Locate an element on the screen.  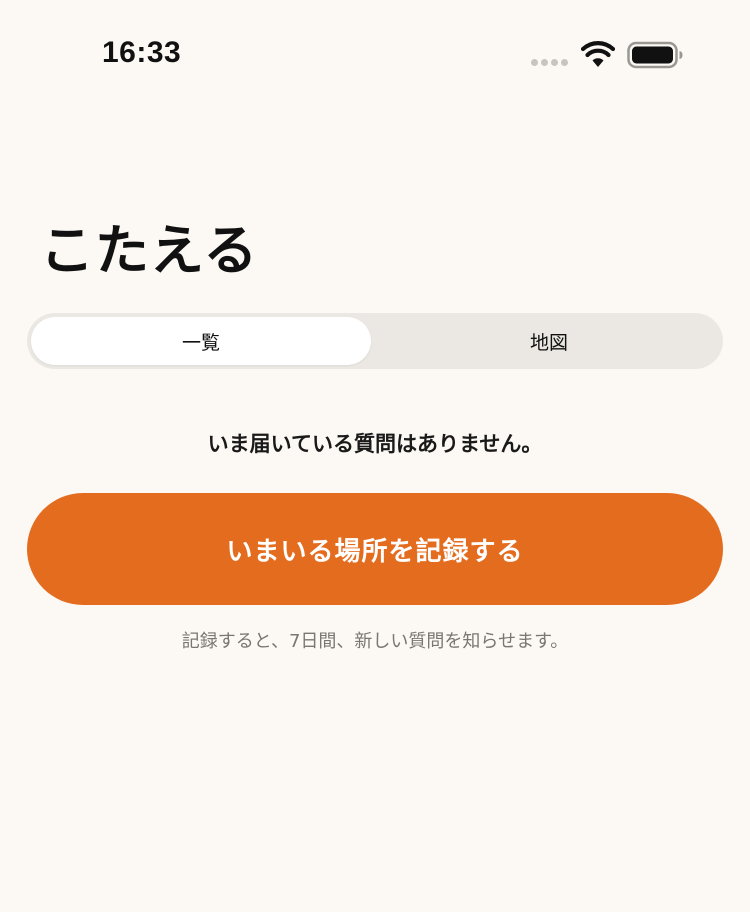
segment-list: 一覧 is located at coordinates (201, 341).